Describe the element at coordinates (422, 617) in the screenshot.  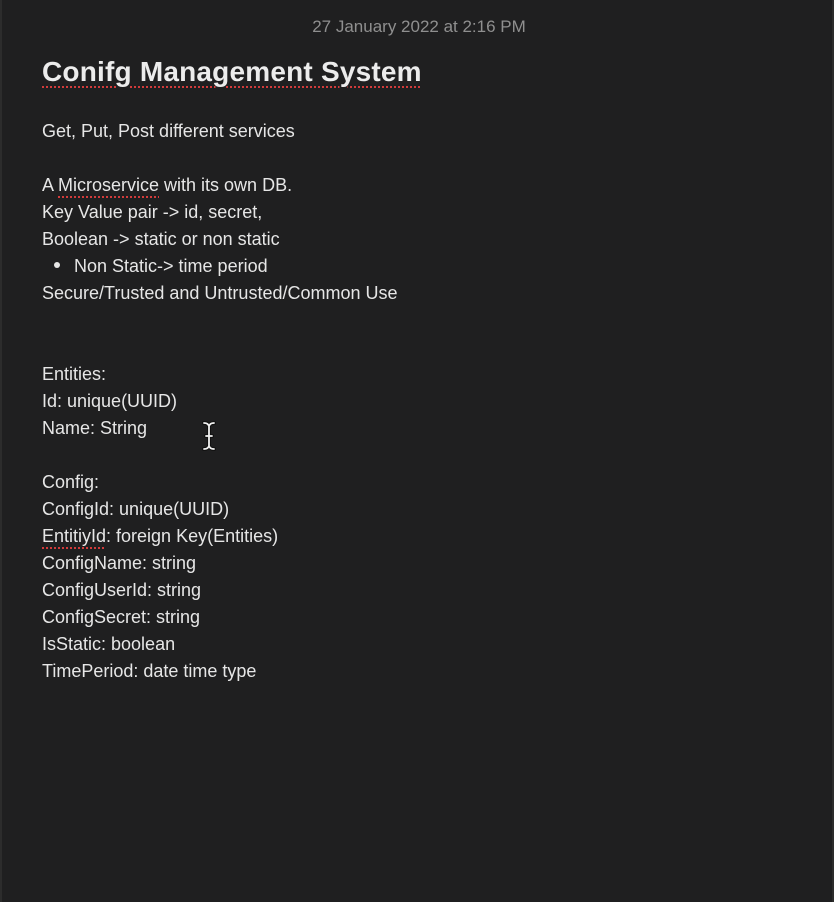
I see `note-line: ConfigSecret: string` at that location.